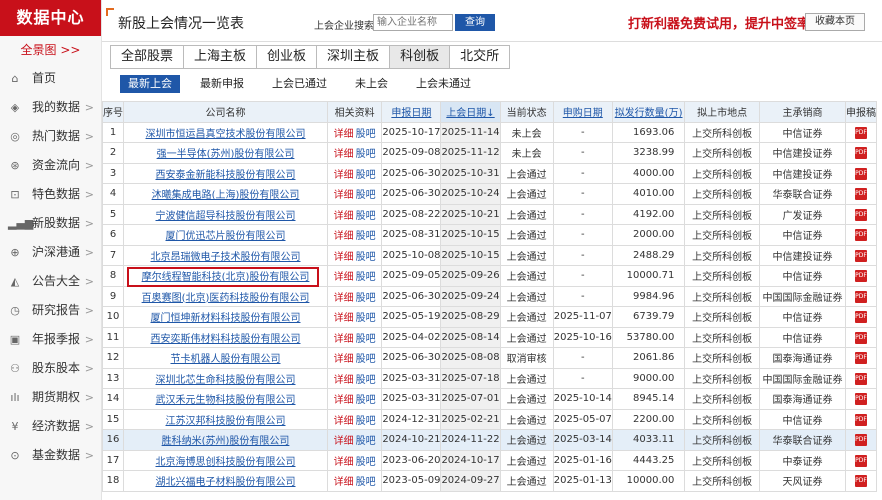 This screenshot has width=882, height=500. Describe the element at coordinates (50, 252) in the screenshot. I see `sidebar-item-6: ⊕ 沪深港通 >` at that location.